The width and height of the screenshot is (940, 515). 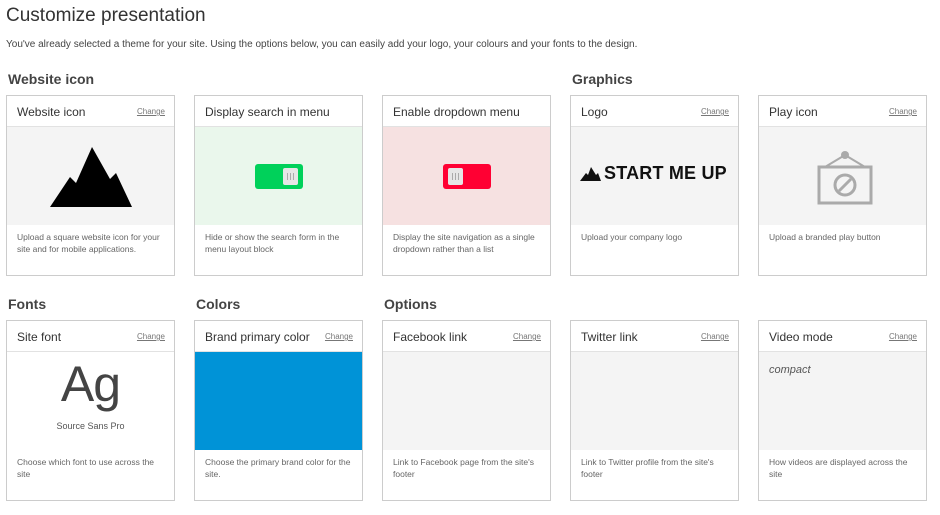 What do you see at coordinates (90, 426) in the screenshot?
I see `font-name: Source Sans Pro` at bounding box center [90, 426].